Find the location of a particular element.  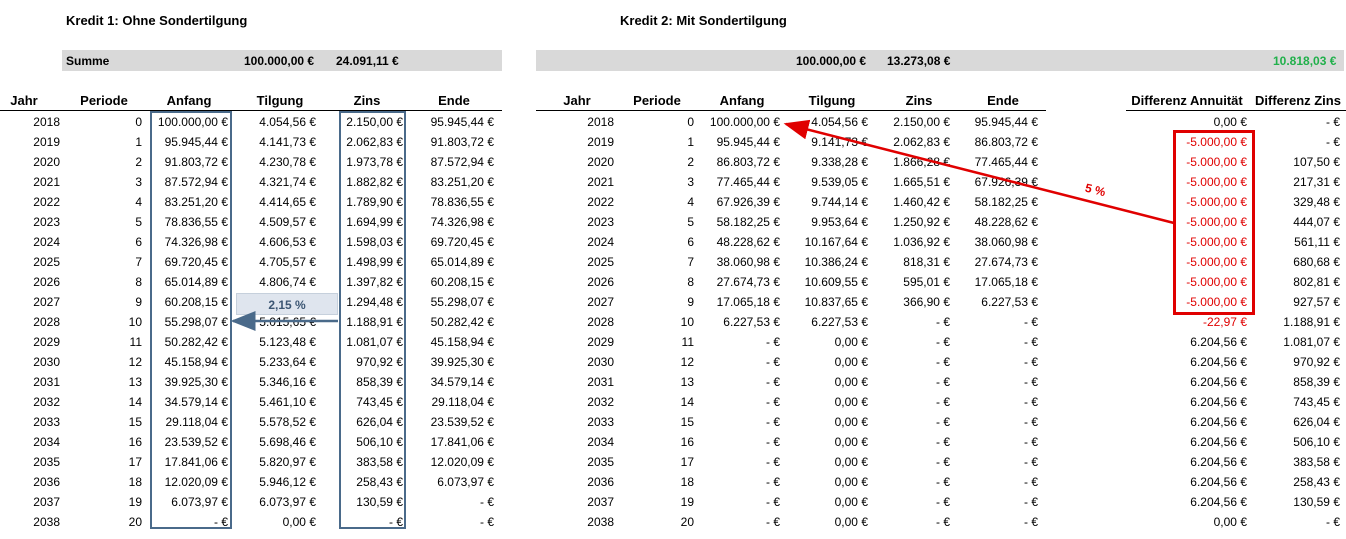

cell-e1: 50.282,42 € is located at coordinates (462, 322).